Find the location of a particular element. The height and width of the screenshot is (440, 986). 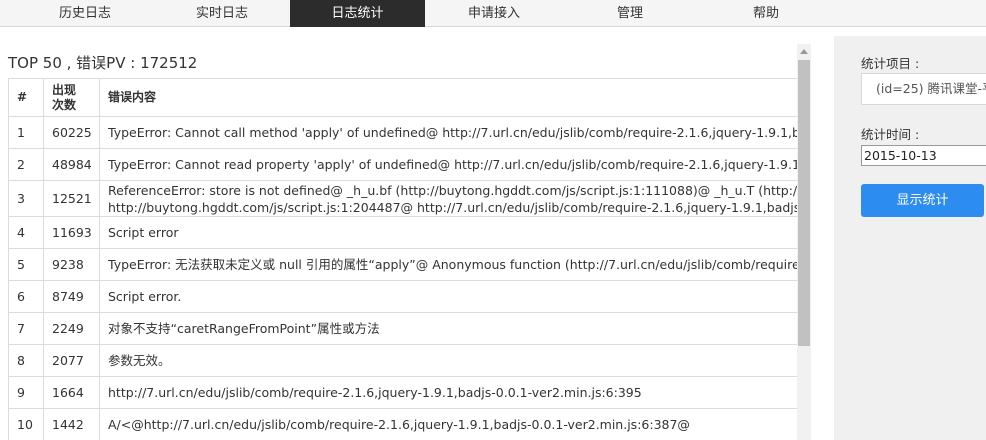

table-row: 4 11693 Script error is located at coordinates (403, 232).